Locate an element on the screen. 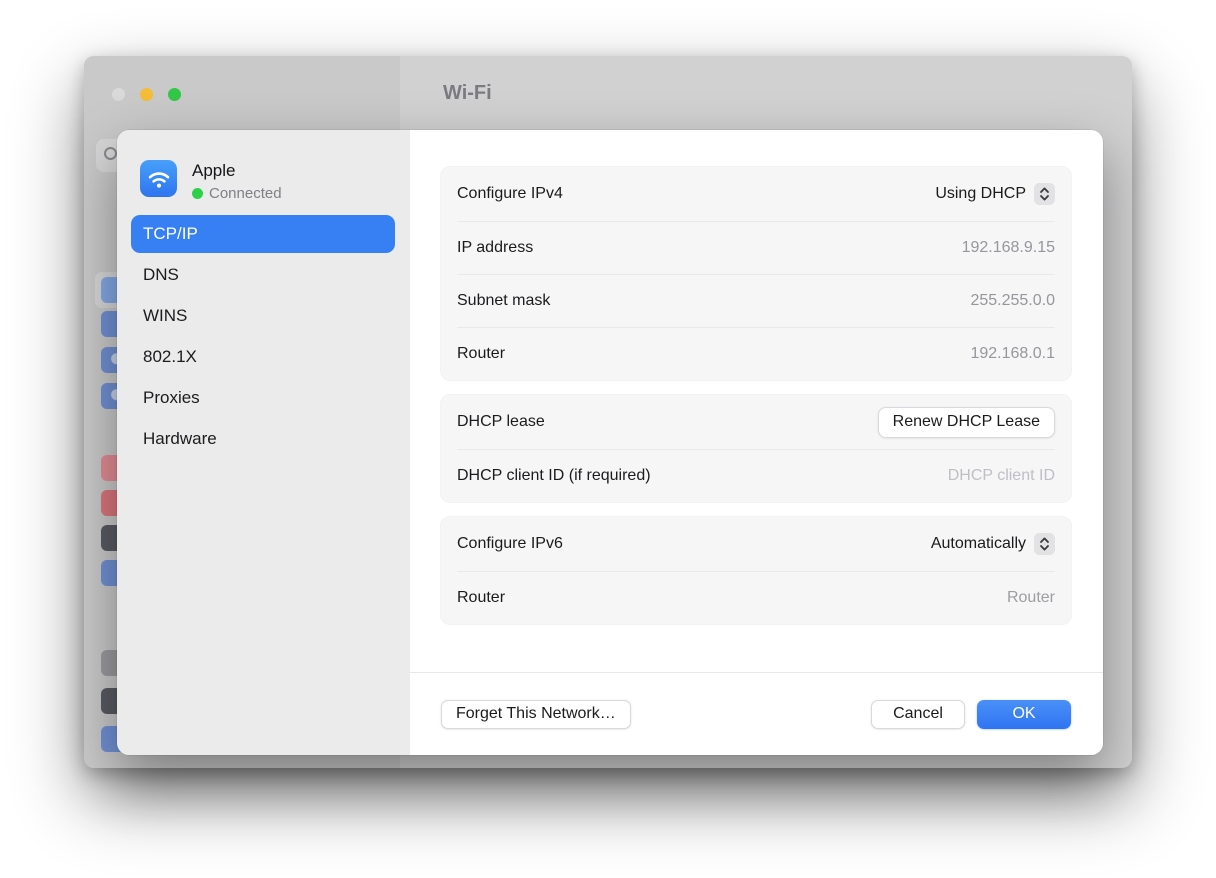 The image size is (1216, 878). sheet-footer: Forget This Network… Cancel OK is located at coordinates (756, 713).